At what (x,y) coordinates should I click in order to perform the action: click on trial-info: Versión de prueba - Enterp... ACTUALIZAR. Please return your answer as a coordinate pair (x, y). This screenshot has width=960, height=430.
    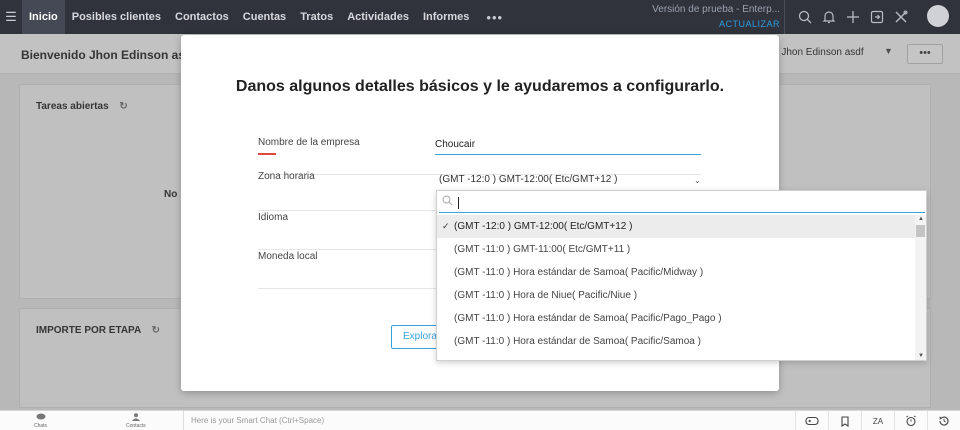
    Looking at the image, I should click on (716, 17).